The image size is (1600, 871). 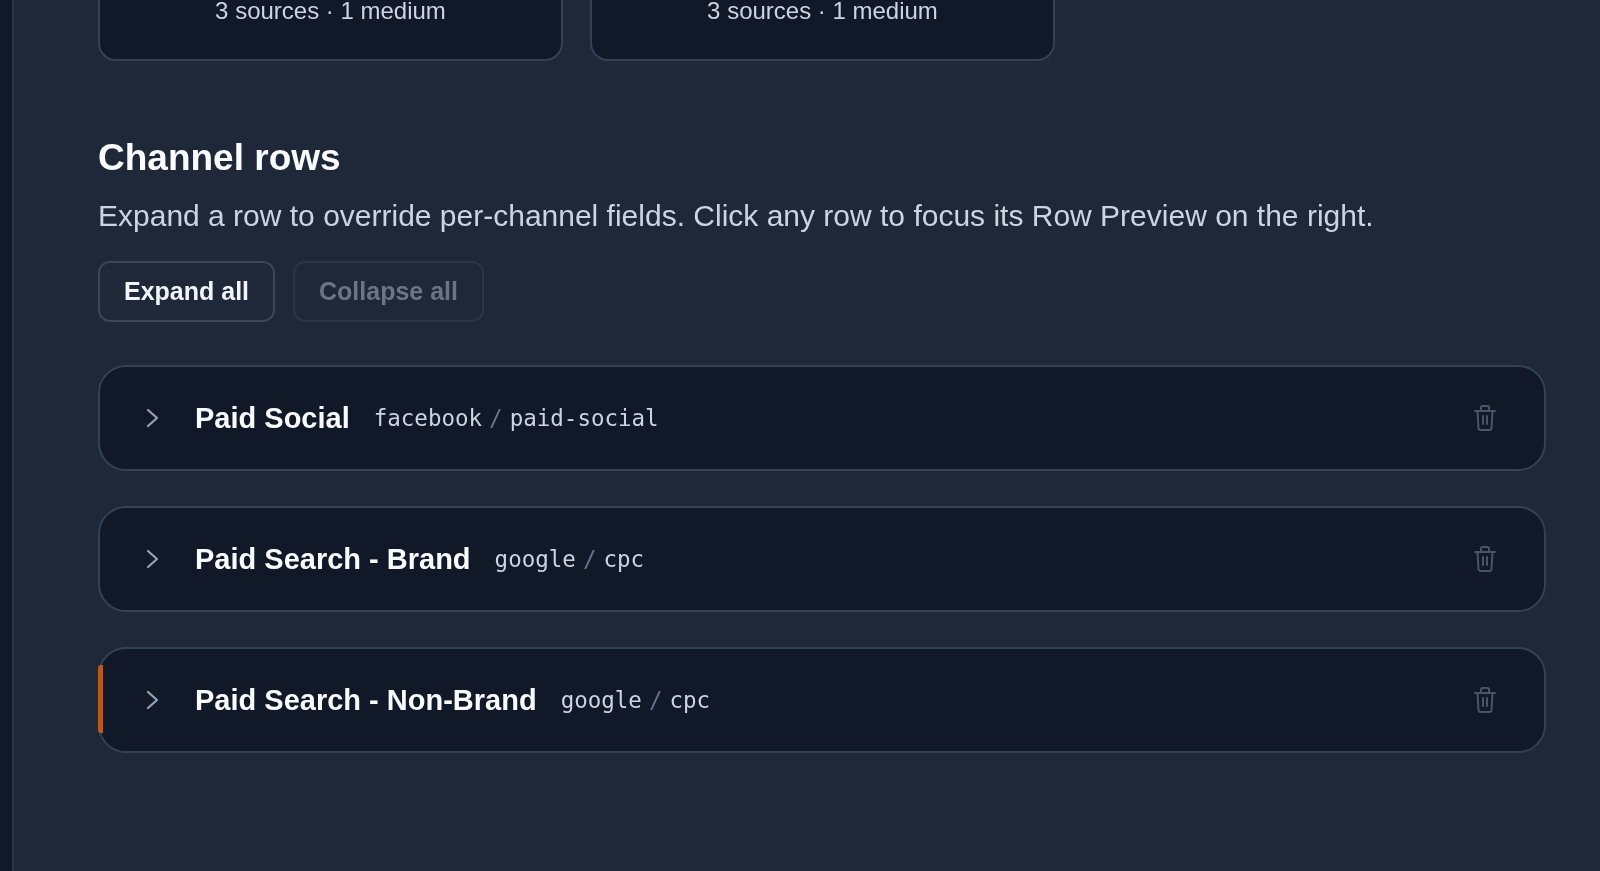 What do you see at coordinates (822, 418) in the screenshot?
I see `channel-row: Paid Social facebook / paid-social` at bounding box center [822, 418].